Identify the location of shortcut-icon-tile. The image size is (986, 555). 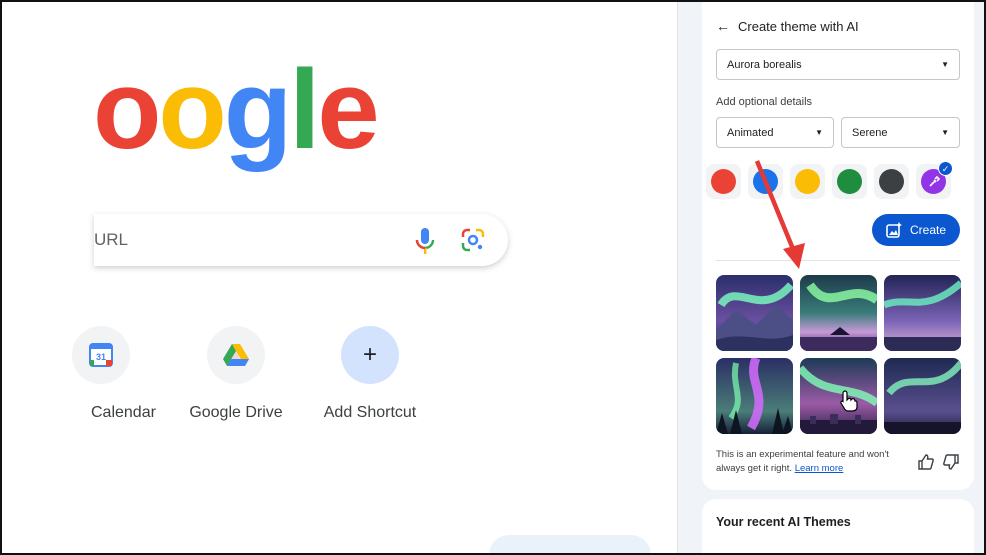
(236, 355).